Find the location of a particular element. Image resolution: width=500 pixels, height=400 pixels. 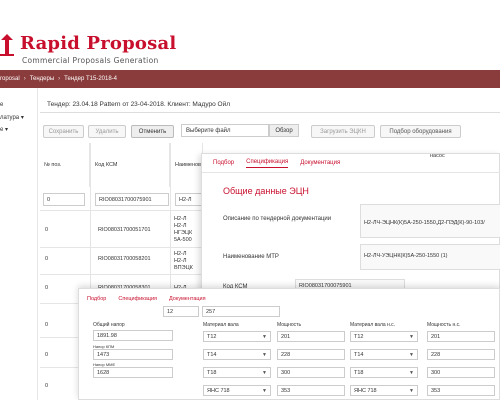

sidebar-item-3: е ▾ is located at coordinates (4, 129).